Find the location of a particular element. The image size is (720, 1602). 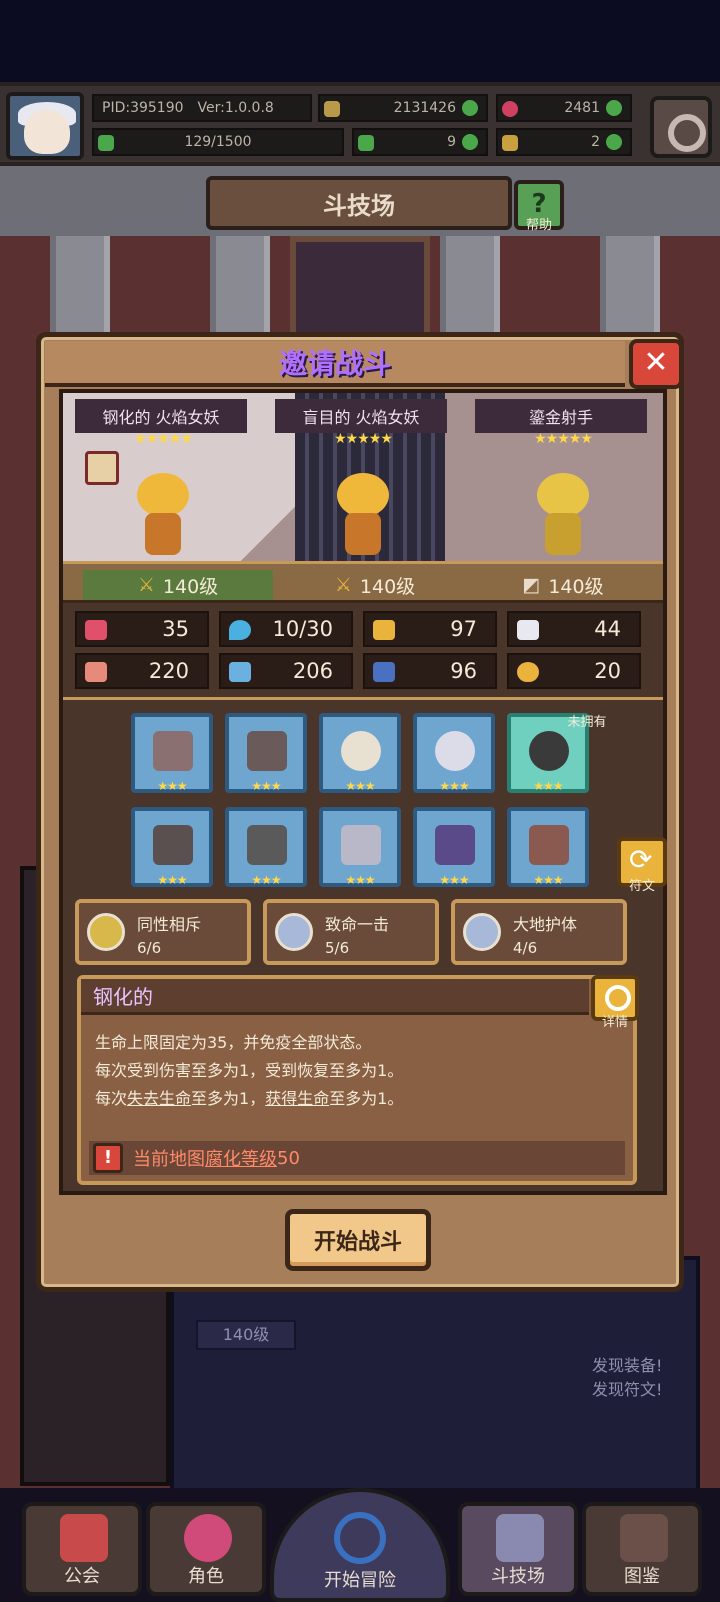

nav-guild: 公会 is located at coordinates (82, 1549).